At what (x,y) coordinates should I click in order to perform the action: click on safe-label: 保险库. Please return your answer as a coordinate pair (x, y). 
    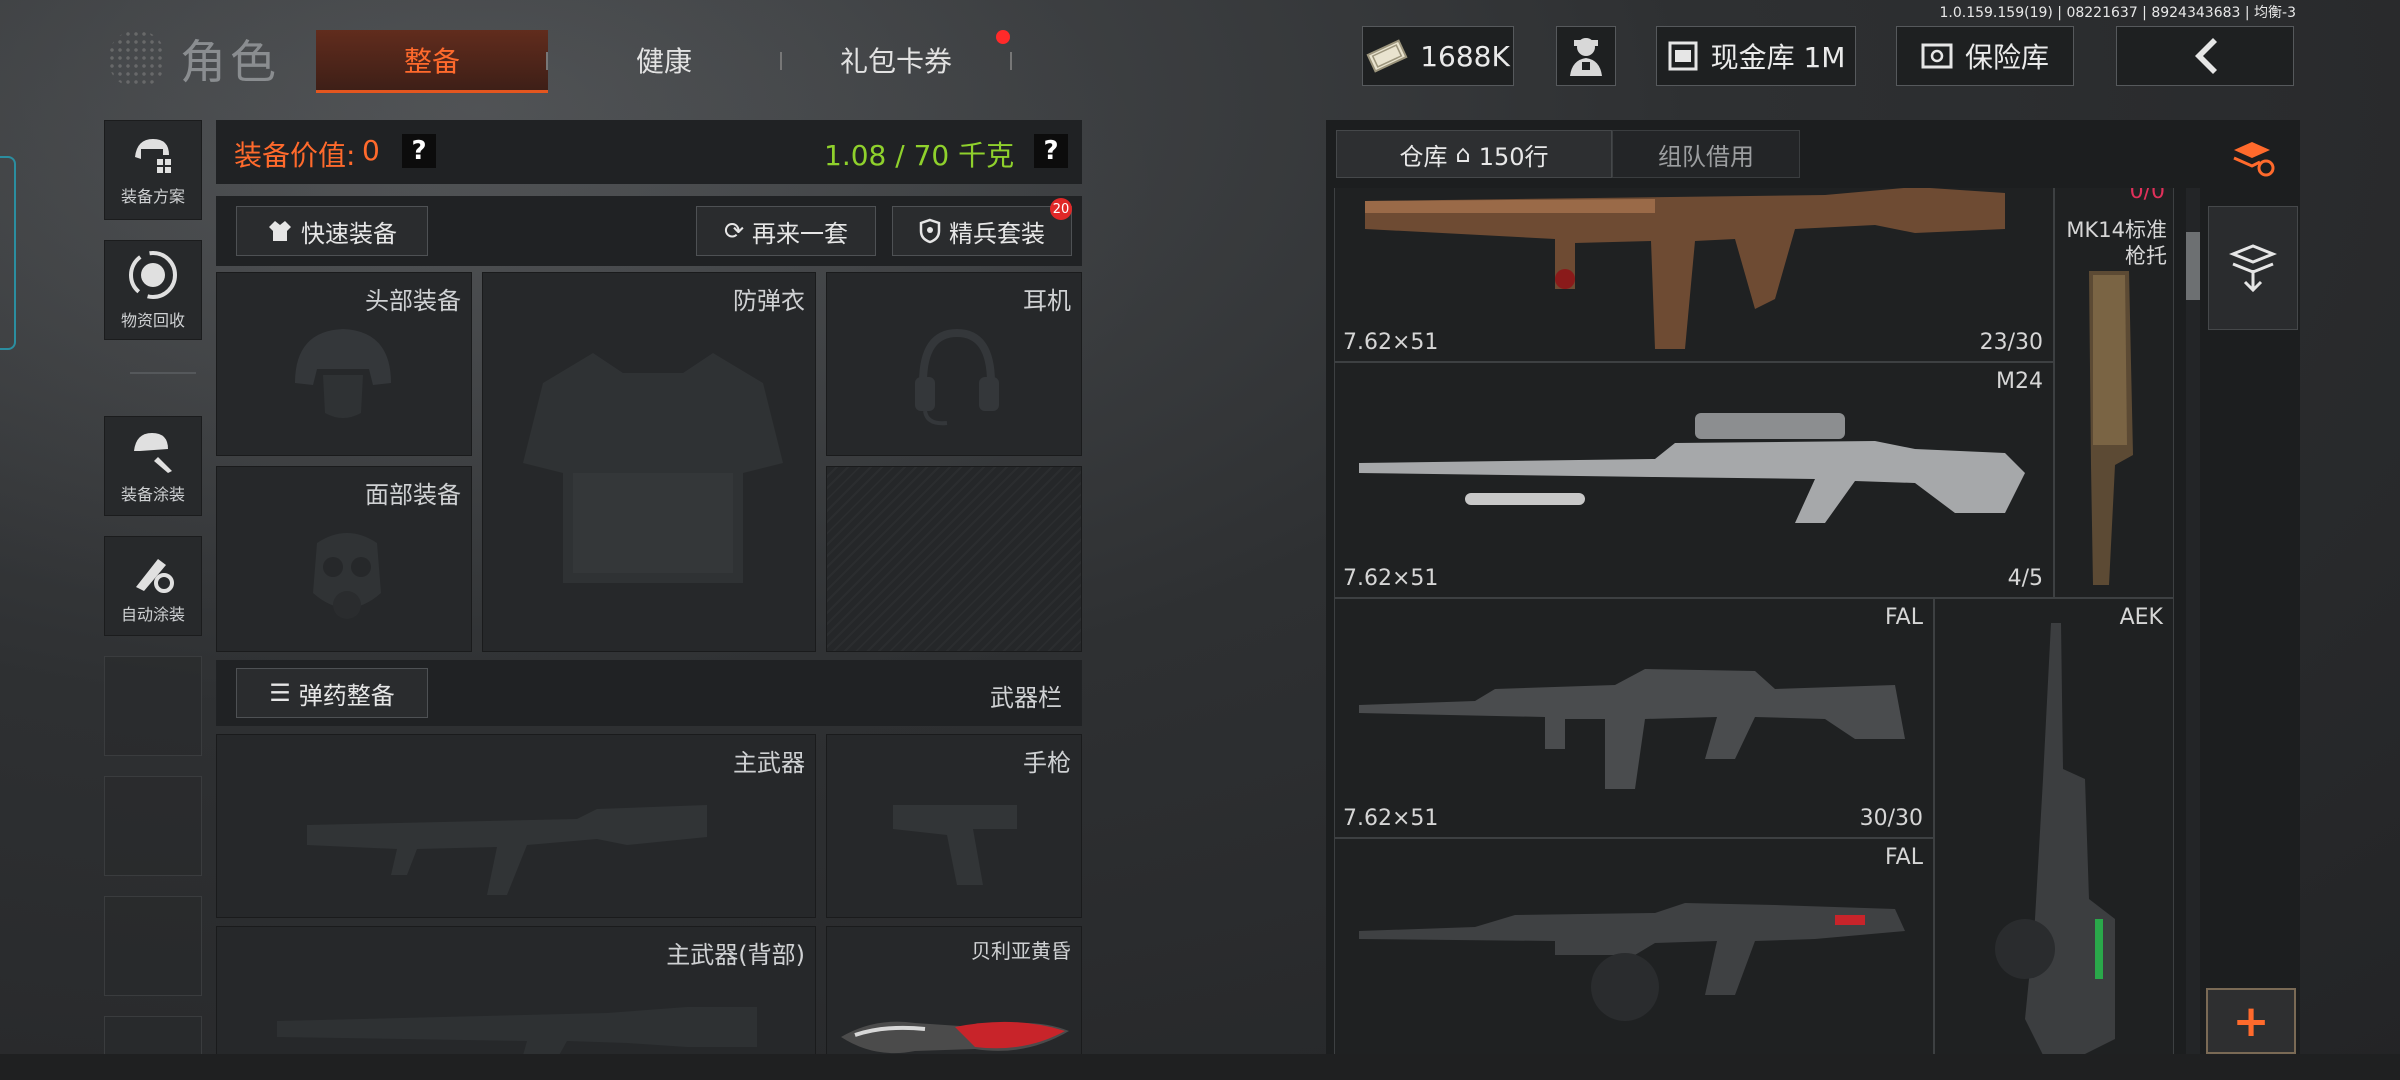
    Looking at the image, I should click on (2006, 57).